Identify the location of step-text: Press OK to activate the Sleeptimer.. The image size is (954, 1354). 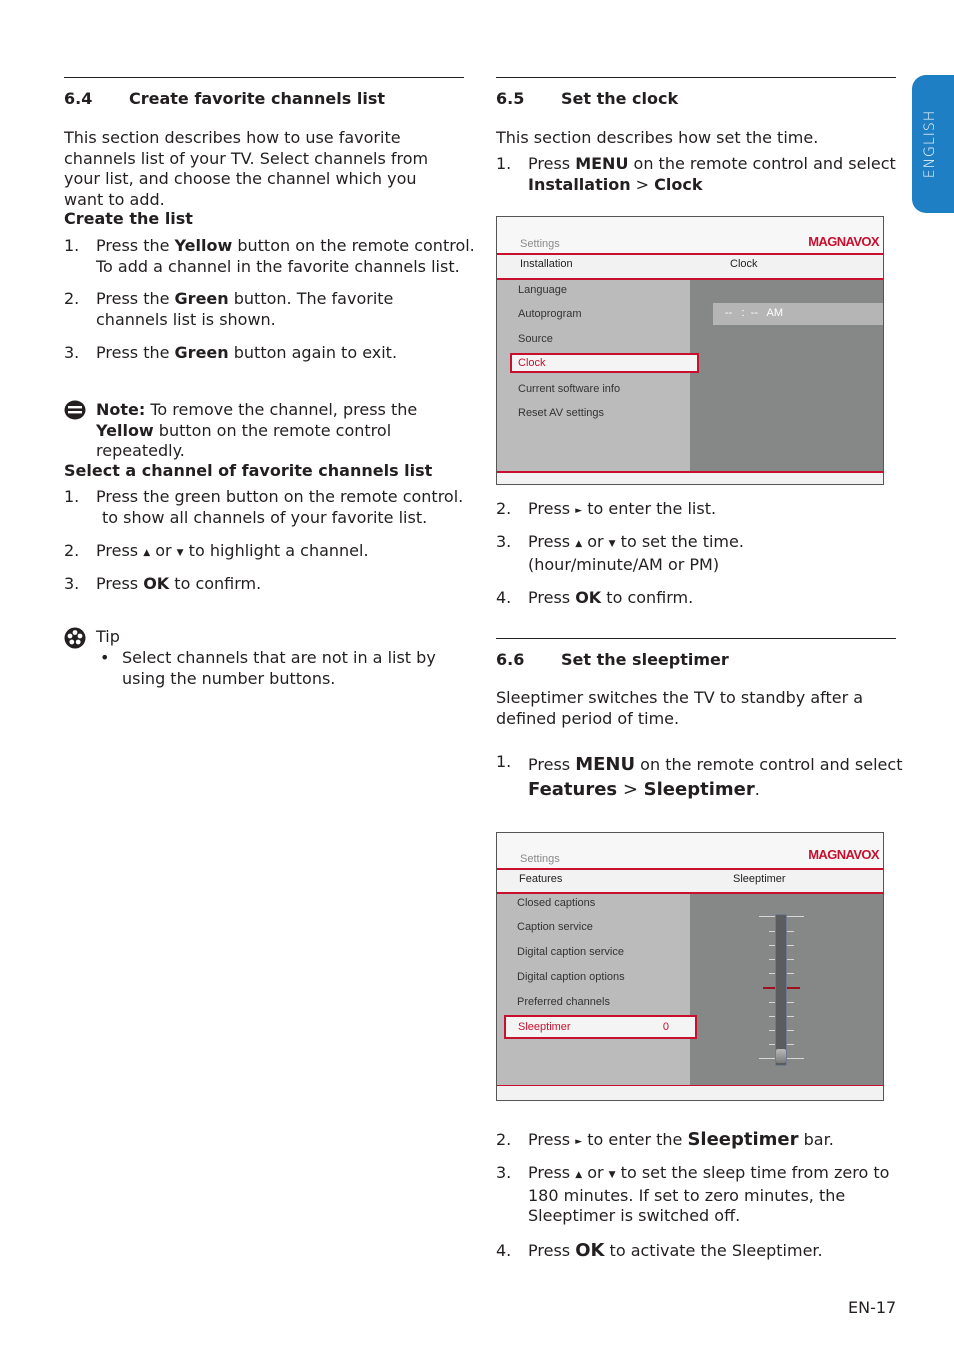
(675, 1250).